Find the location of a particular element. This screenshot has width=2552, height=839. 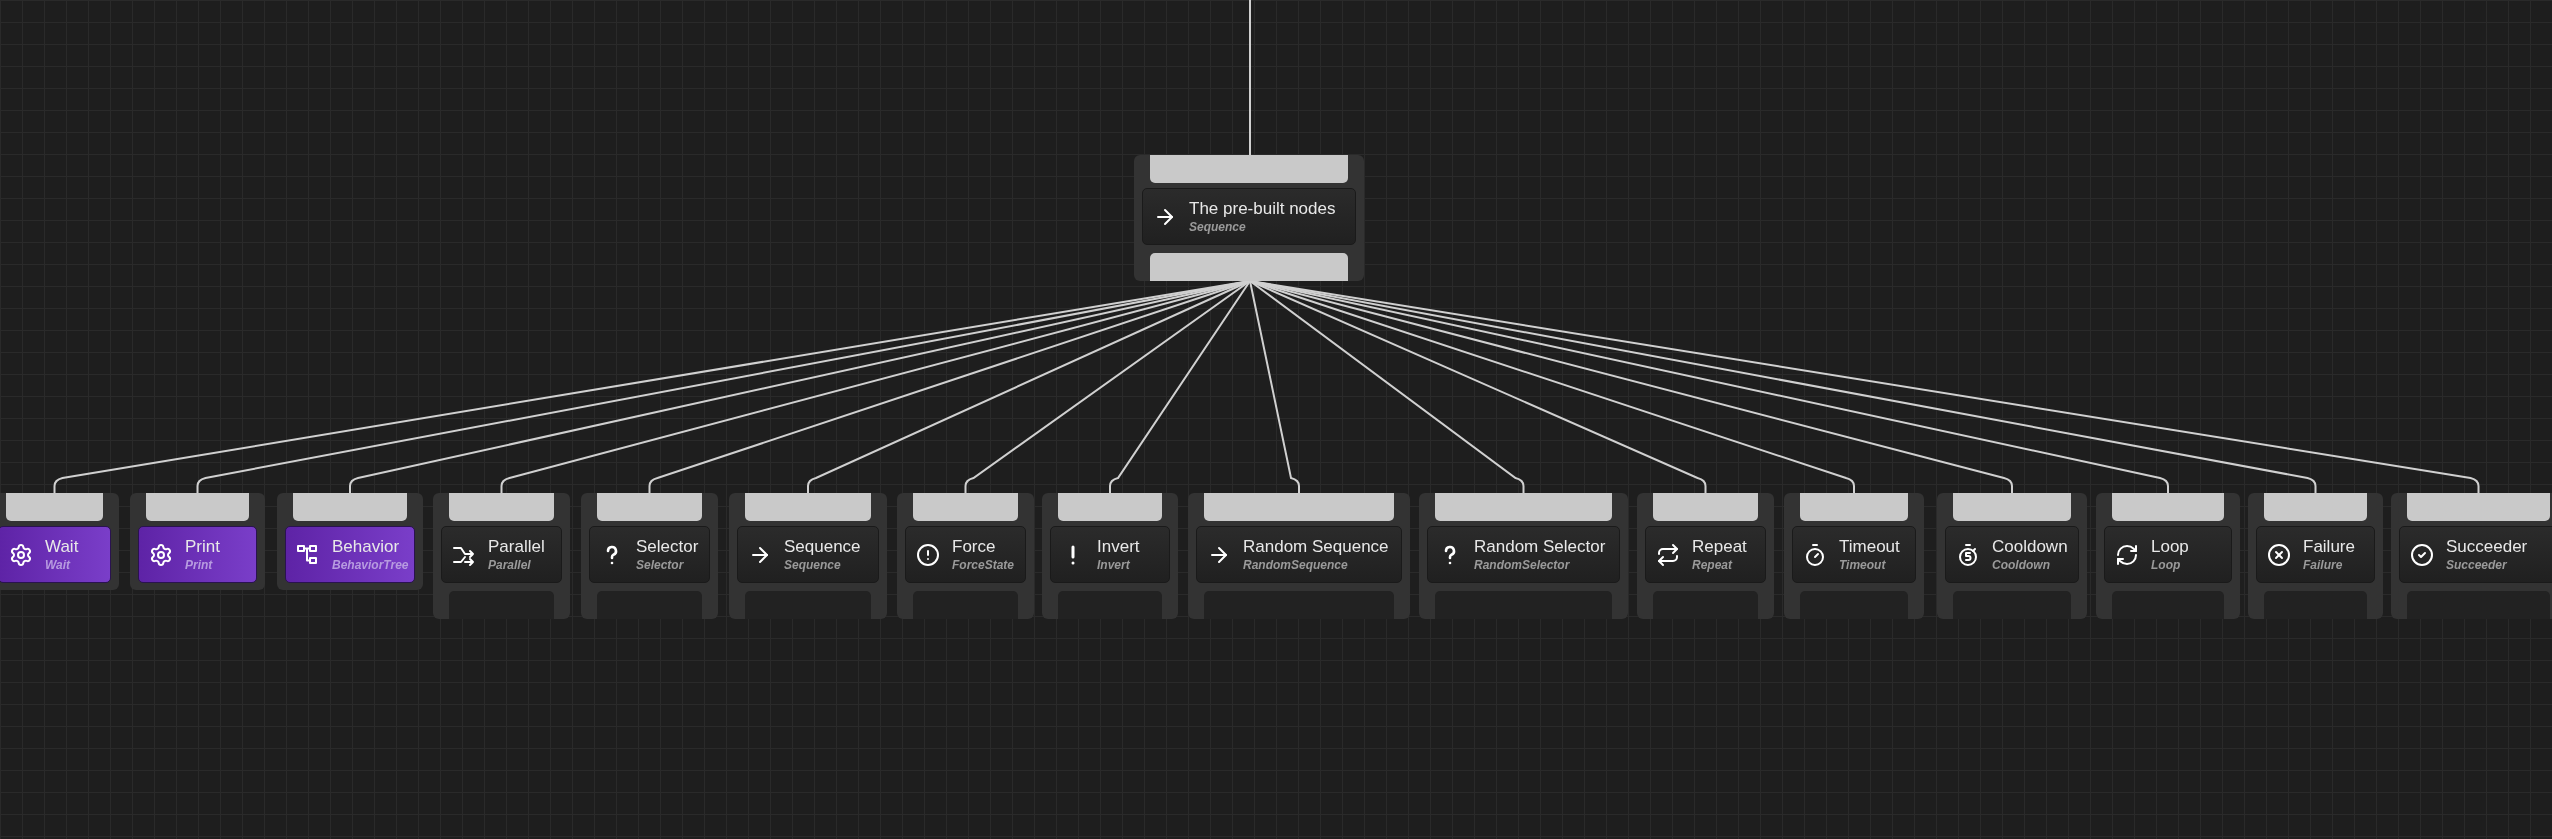

repeat-icon is located at coordinates (1668, 554).